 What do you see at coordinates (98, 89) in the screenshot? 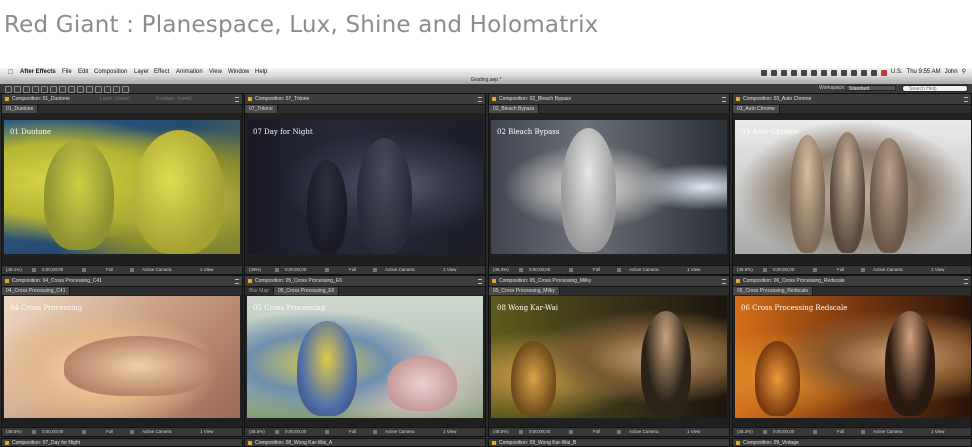
I see `clone-tool-icon` at bounding box center [98, 89].